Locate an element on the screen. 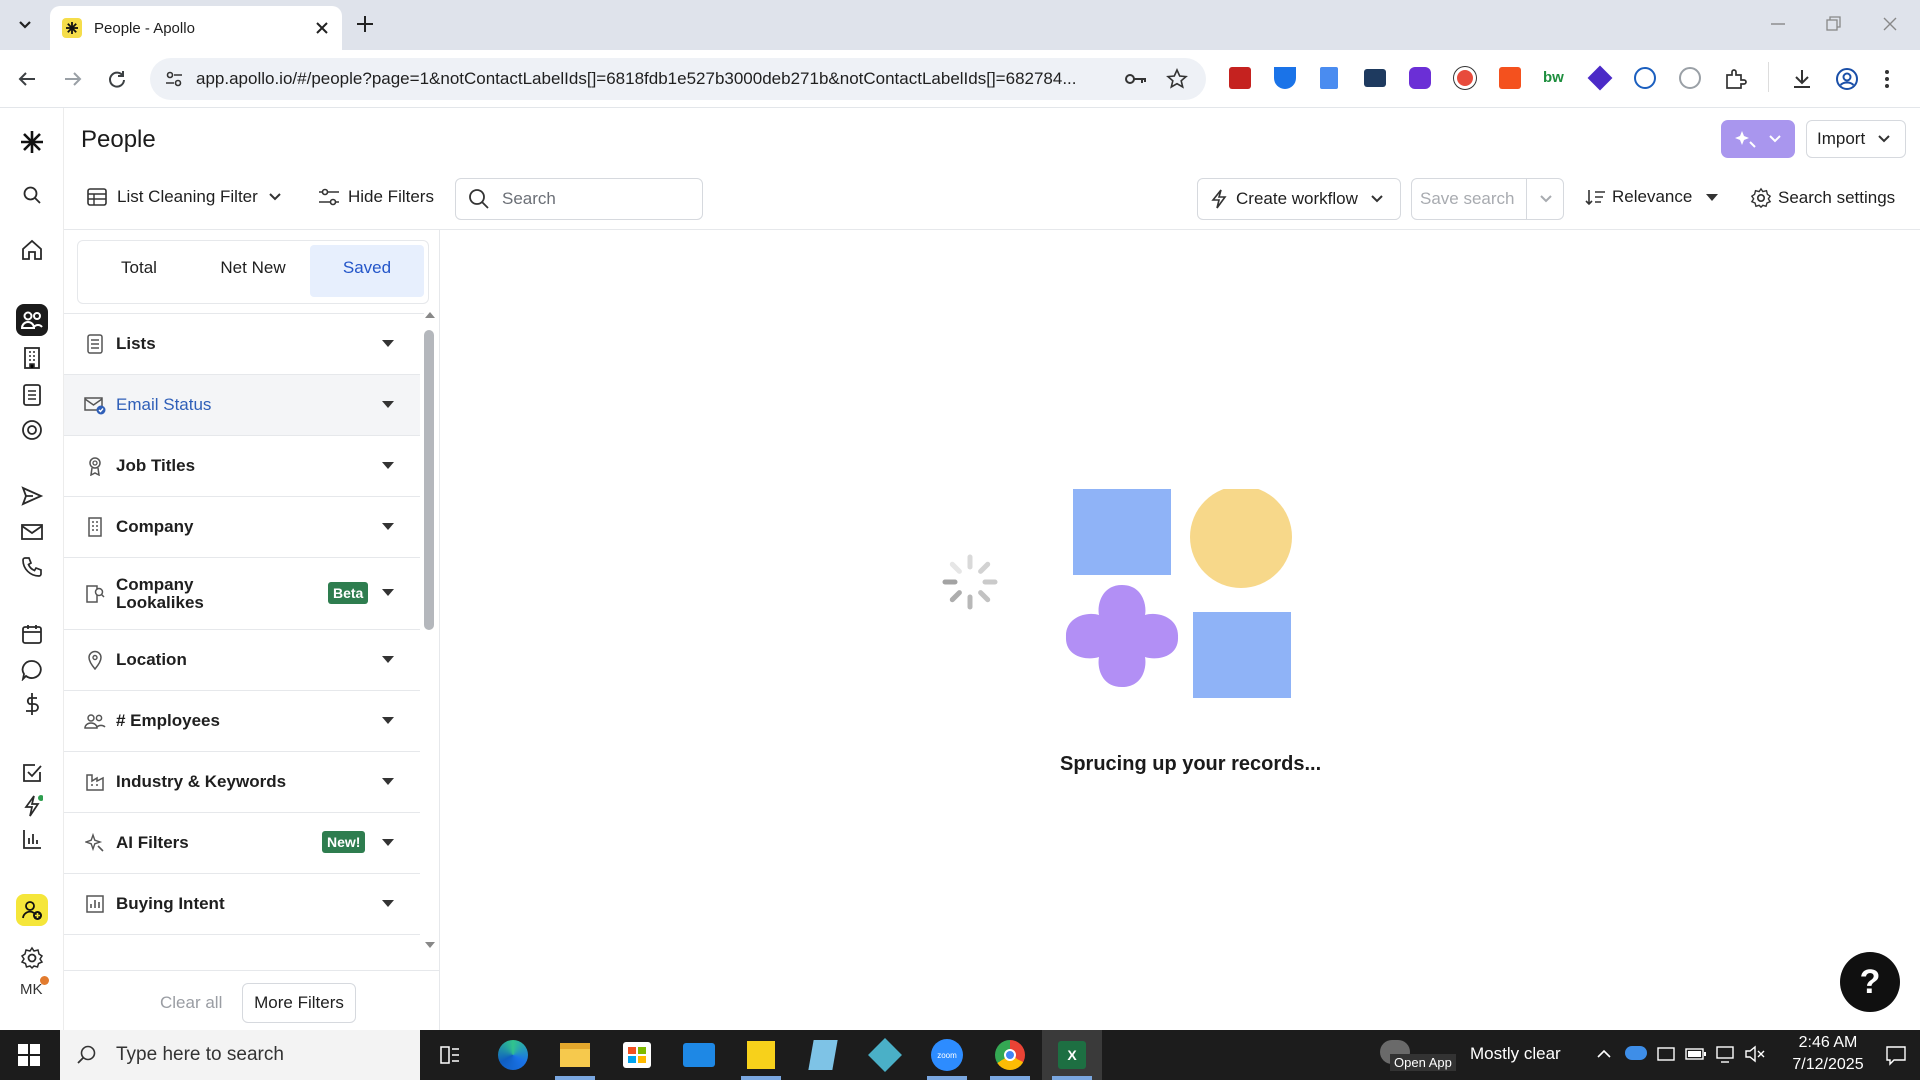 Image resolution: width=1920 pixels, height=1080 pixels. task-view-icon is located at coordinates (450, 1055).